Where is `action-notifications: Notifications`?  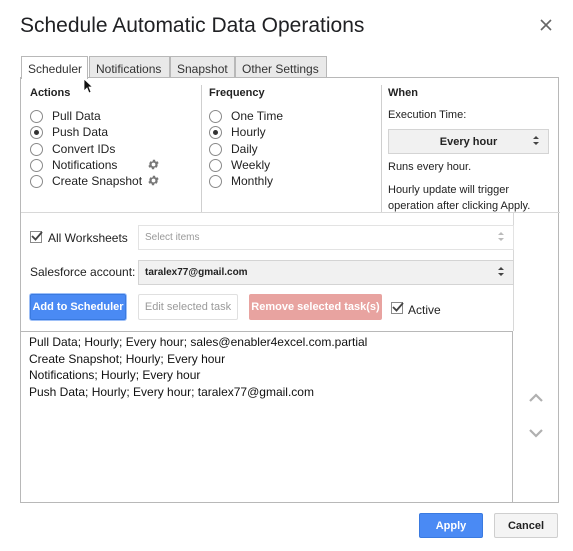 action-notifications: Notifications is located at coordinates (73, 165).